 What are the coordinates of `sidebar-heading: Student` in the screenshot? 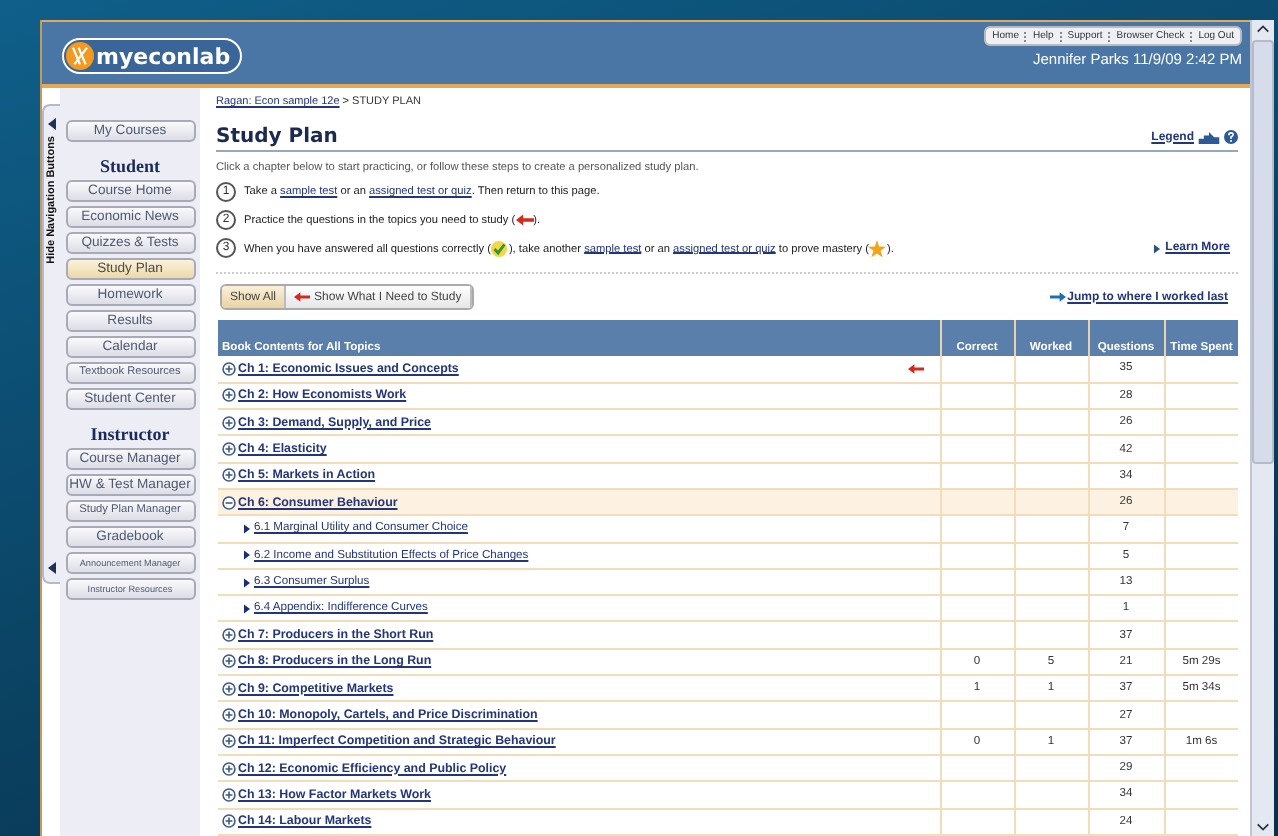 It's located at (129, 166).